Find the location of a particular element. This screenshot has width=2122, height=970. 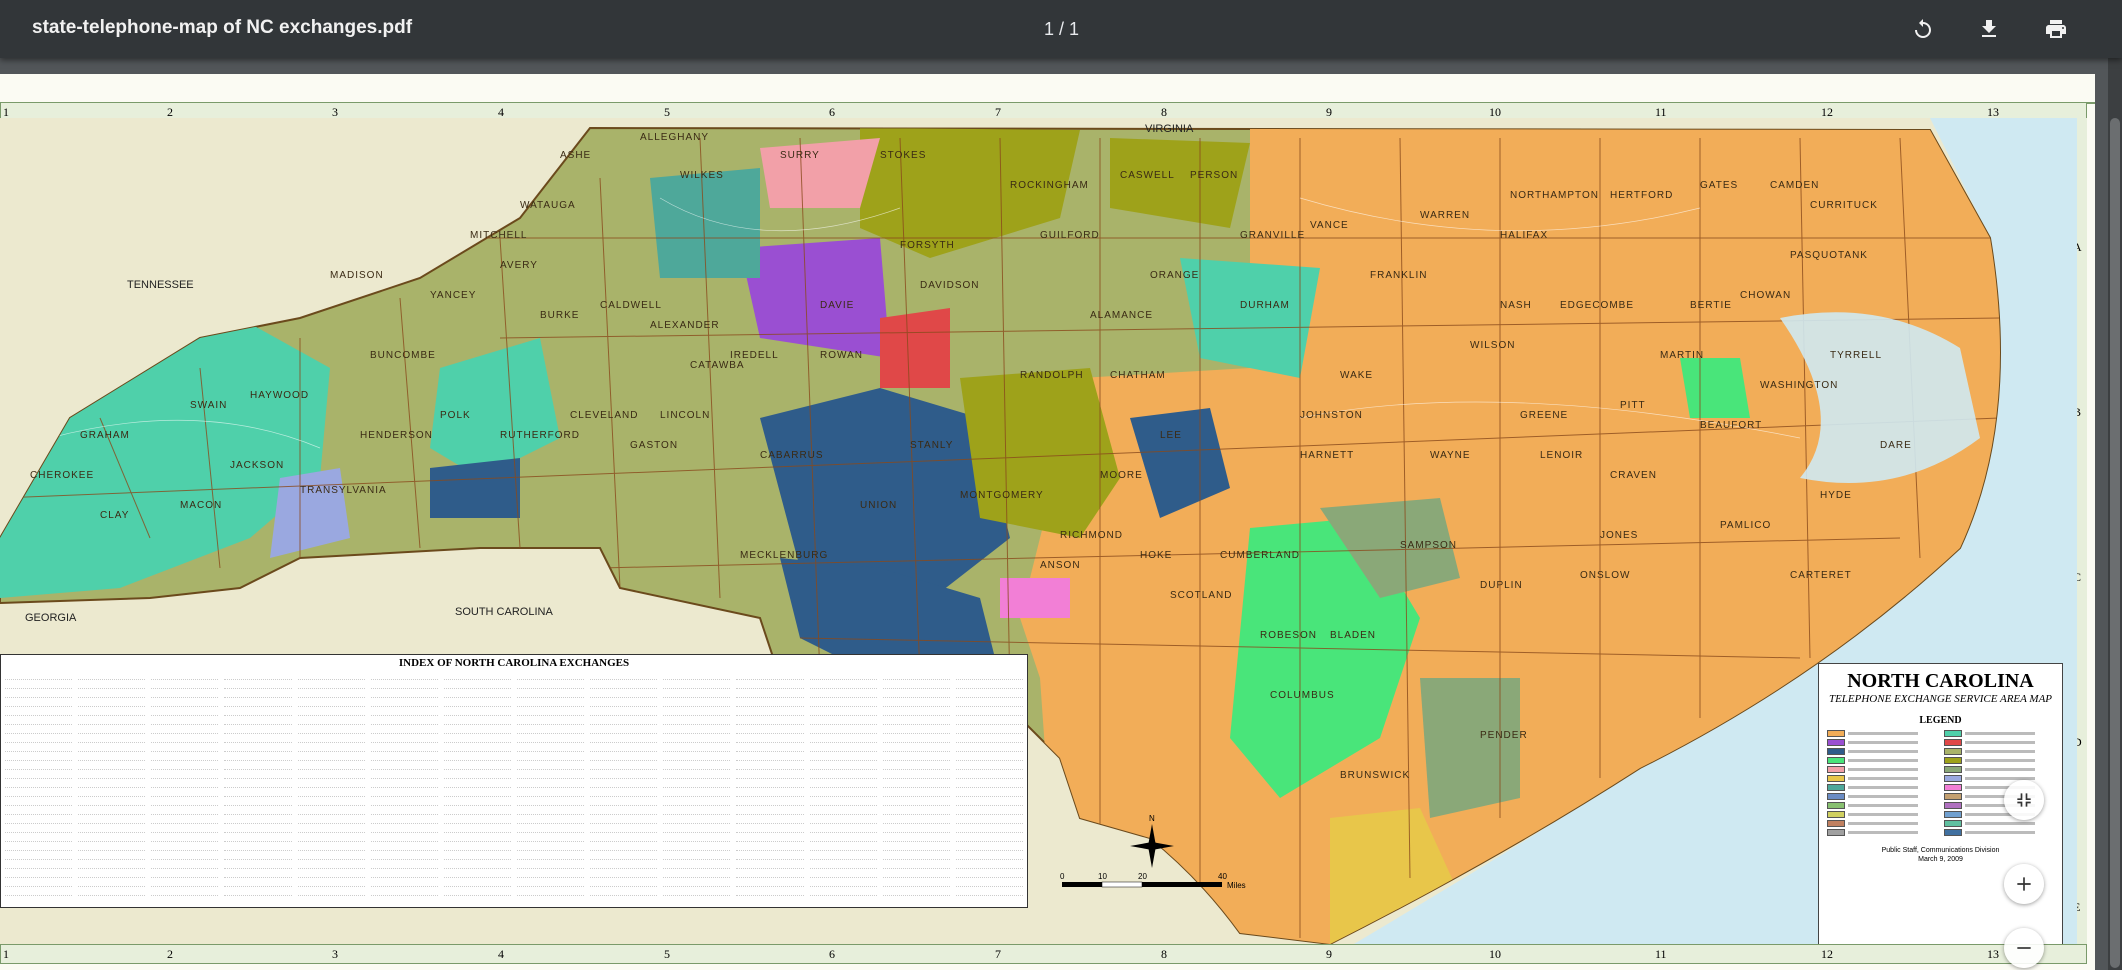

grid-col-label: 12 is located at coordinates (1827, 954).